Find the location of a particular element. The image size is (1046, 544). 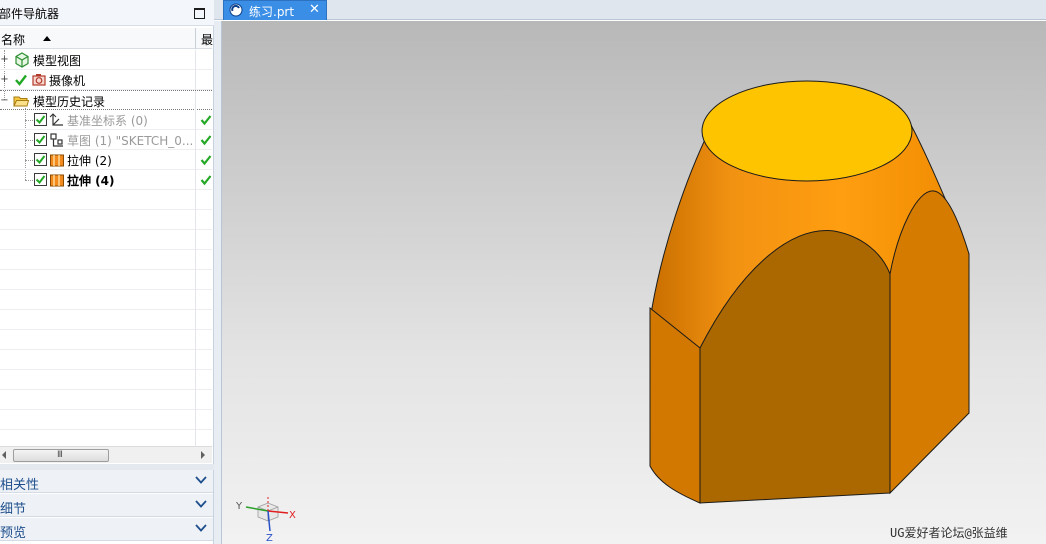

part-file-icon is located at coordinates (236, 10).